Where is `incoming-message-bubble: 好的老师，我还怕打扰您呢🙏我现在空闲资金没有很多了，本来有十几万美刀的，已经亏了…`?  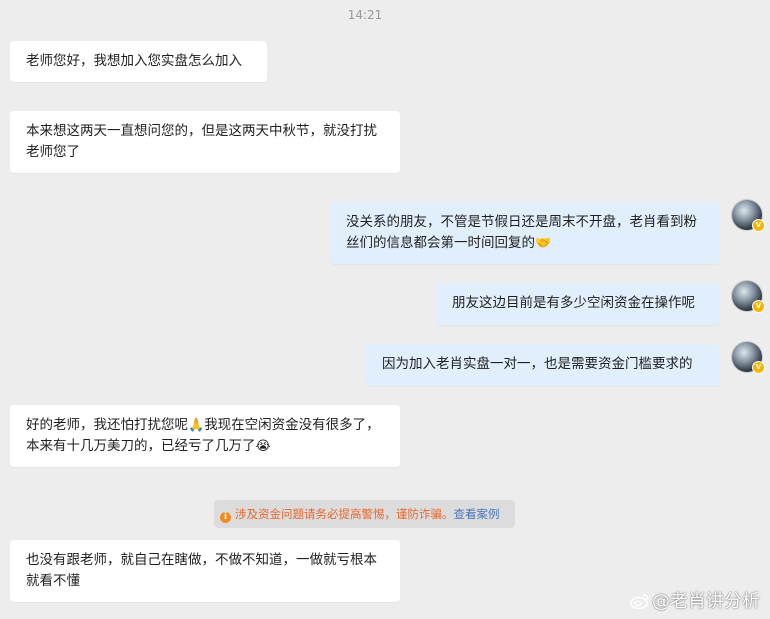
incoming-message-bubble: 好的老师，我还怕打扰您呢🙏我现在空闲资金没有很多了，本来有十几万美刀的，已经亏了… is located at coordinates (205, 436).